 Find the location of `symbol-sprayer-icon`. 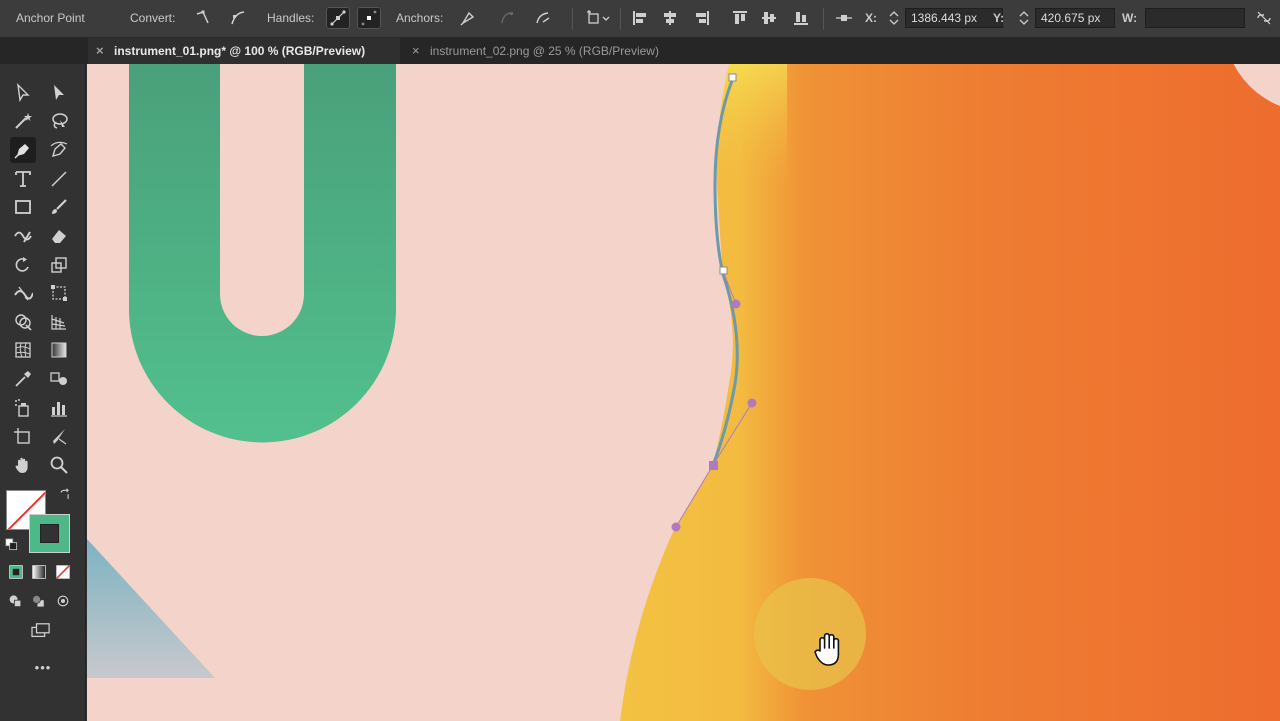

symbol-sprayer-icon is located at coordinates (23, 408).